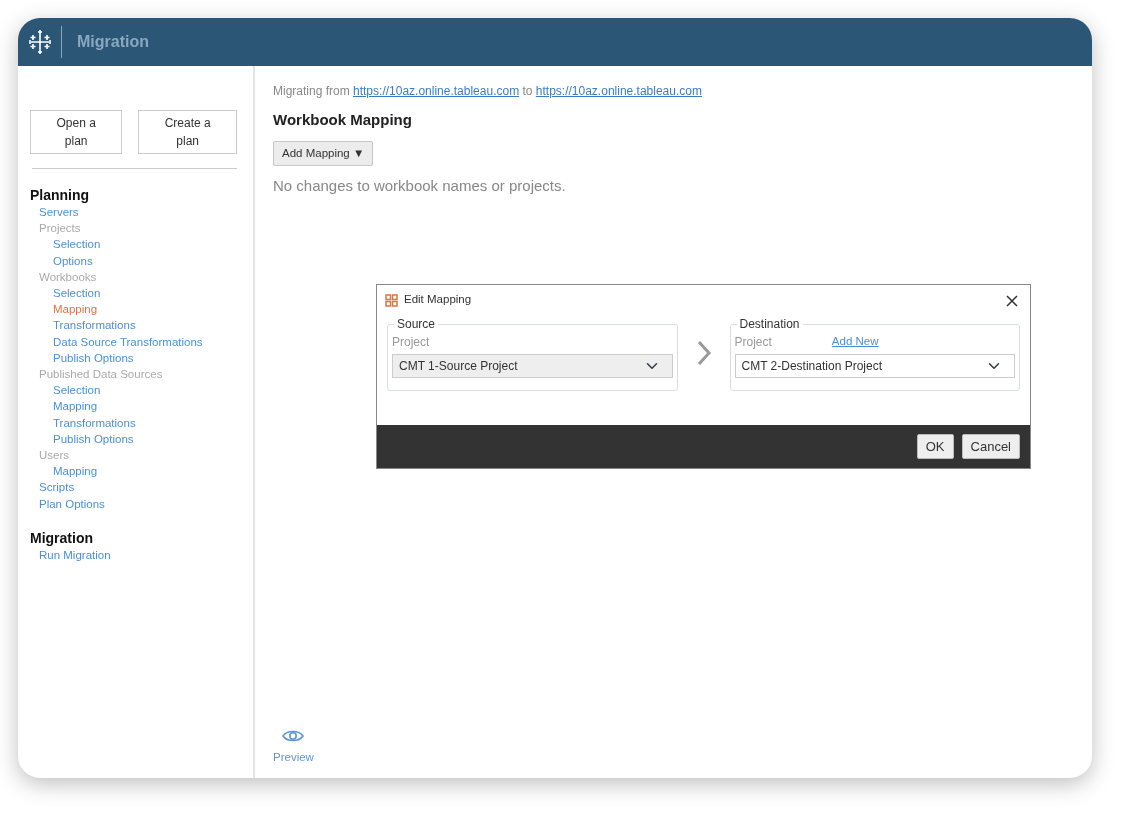  Describe the element at coordinates (769, 324) in the screenshot. I see `group-legend: Destination` at that location.